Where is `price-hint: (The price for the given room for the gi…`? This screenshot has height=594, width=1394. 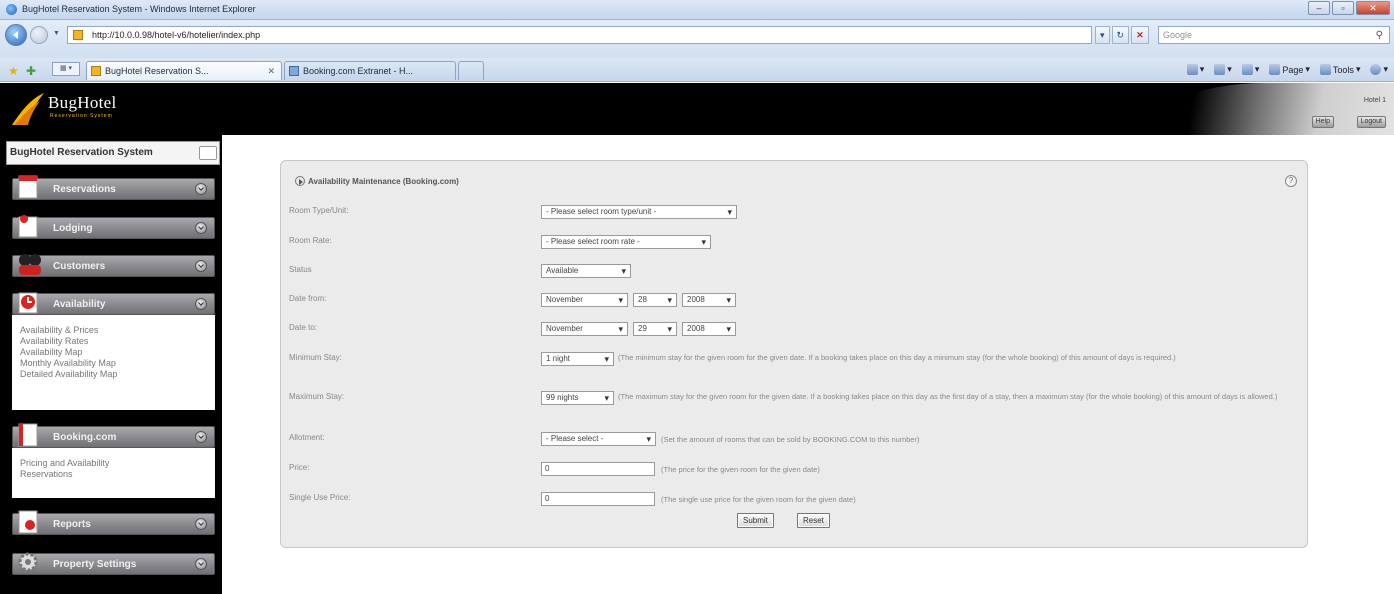
price-hint: (The price for the given room for the gi… is located at coordinates (740, 469).